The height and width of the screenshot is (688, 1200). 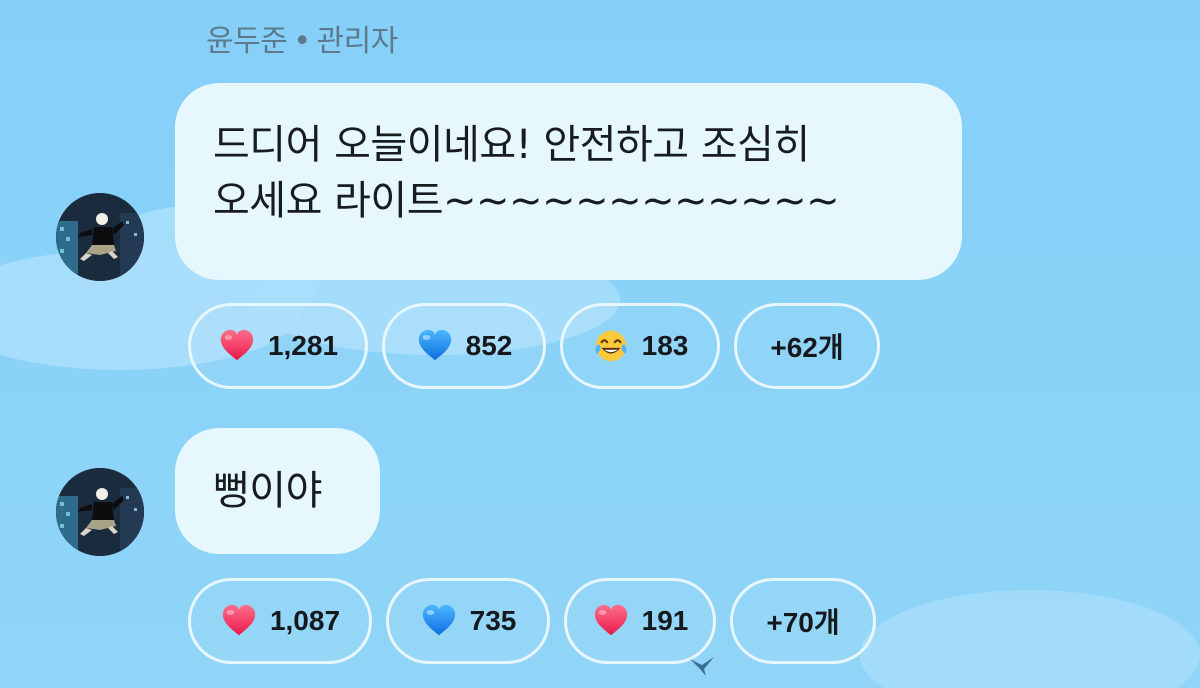 What do you see at coordinates (489, 345) in the screenshot?
I see `reaction-count: 852` at bounding box center [489, 345].